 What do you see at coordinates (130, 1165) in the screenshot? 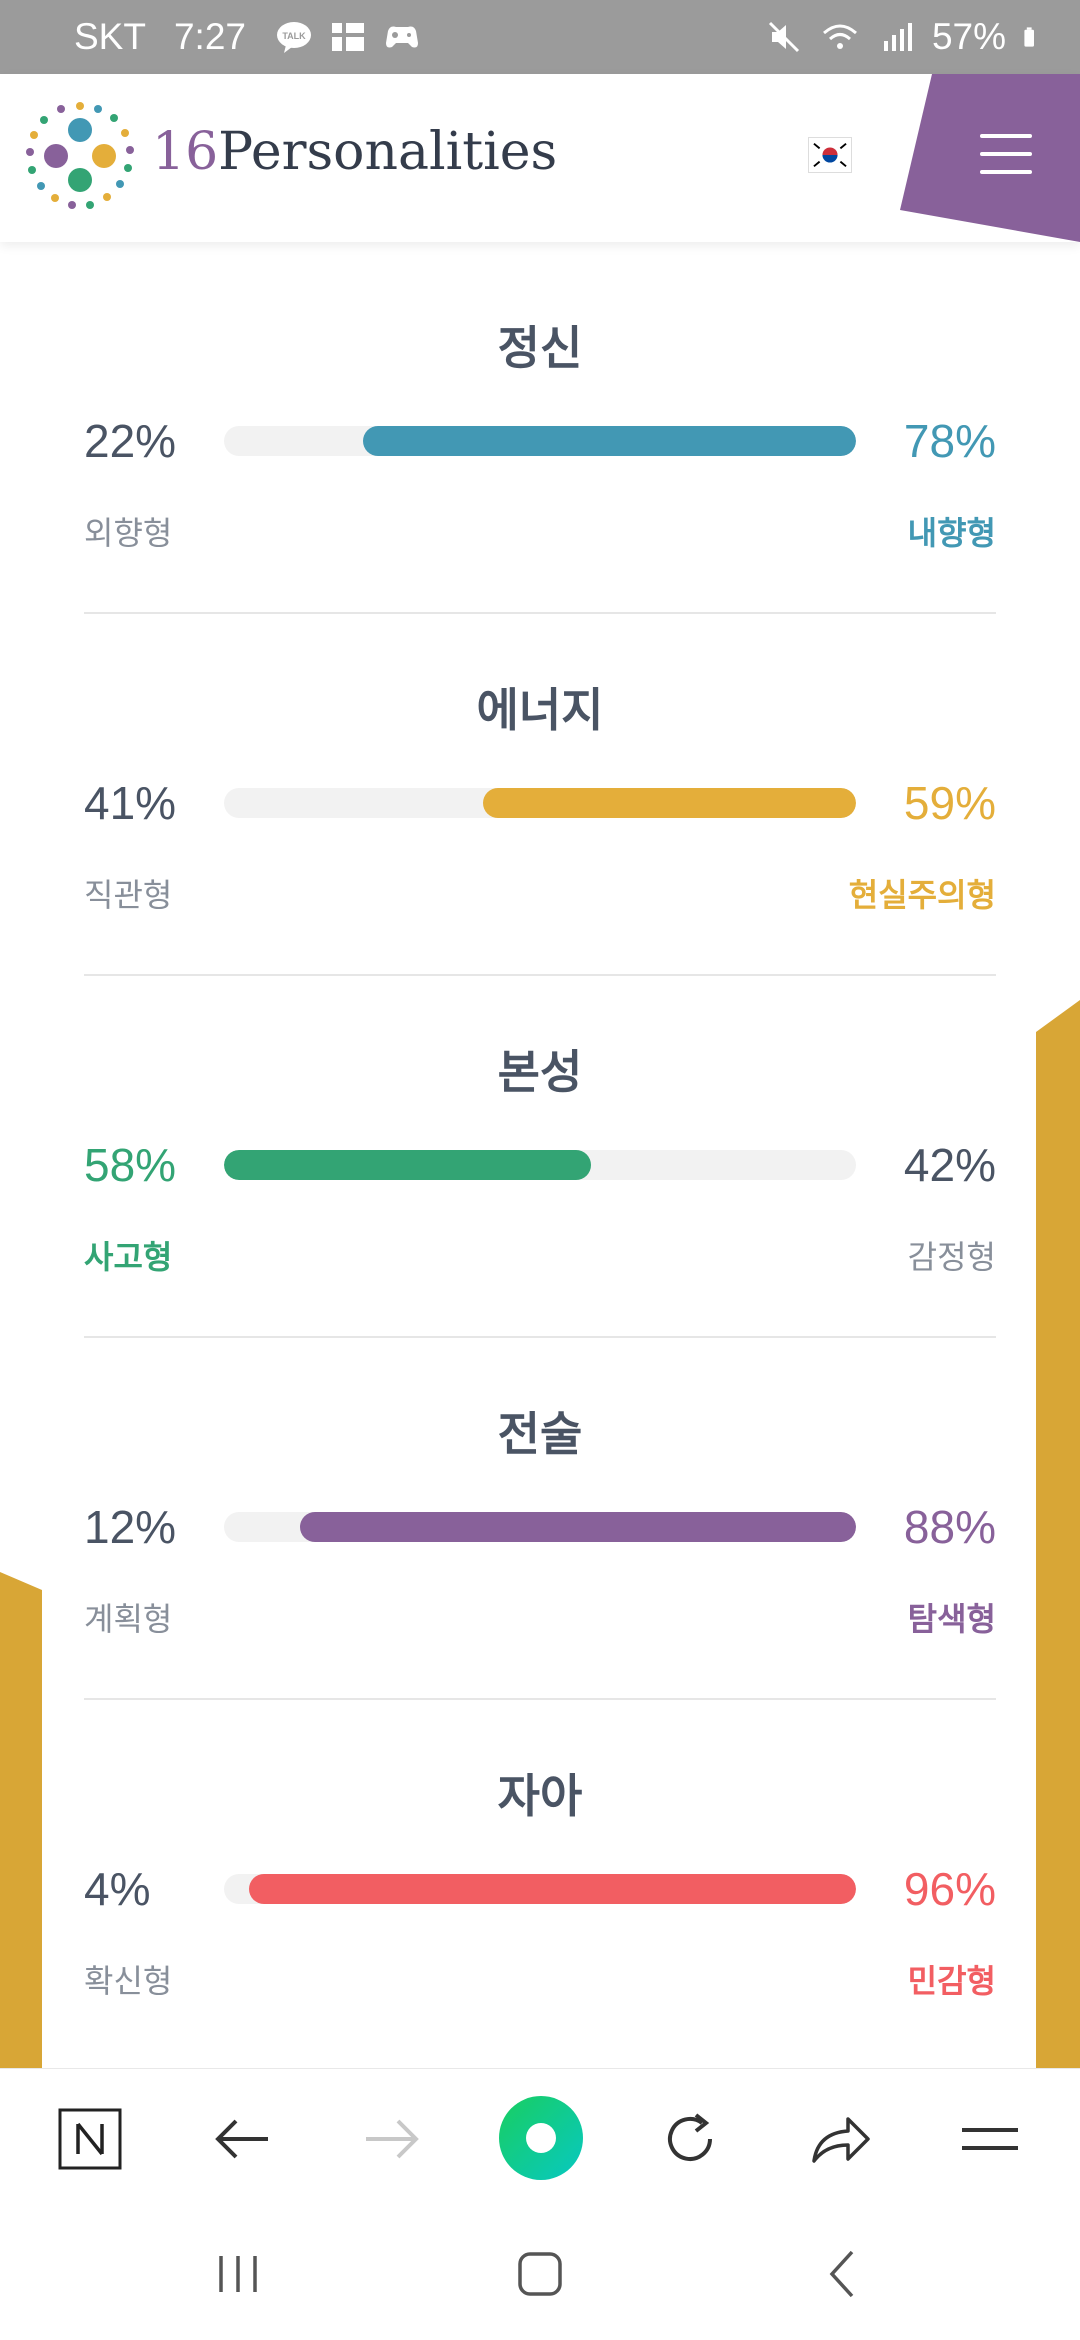
I see `left-percent: 58%` at bounding box center [130, 1165].